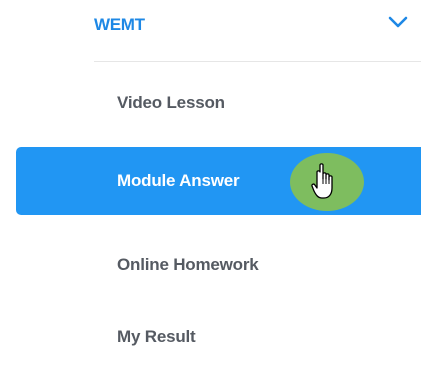 The image size is (421, 371). What do you see at coordinates (398, 22) in the screenshot?
I see `chevron-down-icon` at bounding box center [398, 22].